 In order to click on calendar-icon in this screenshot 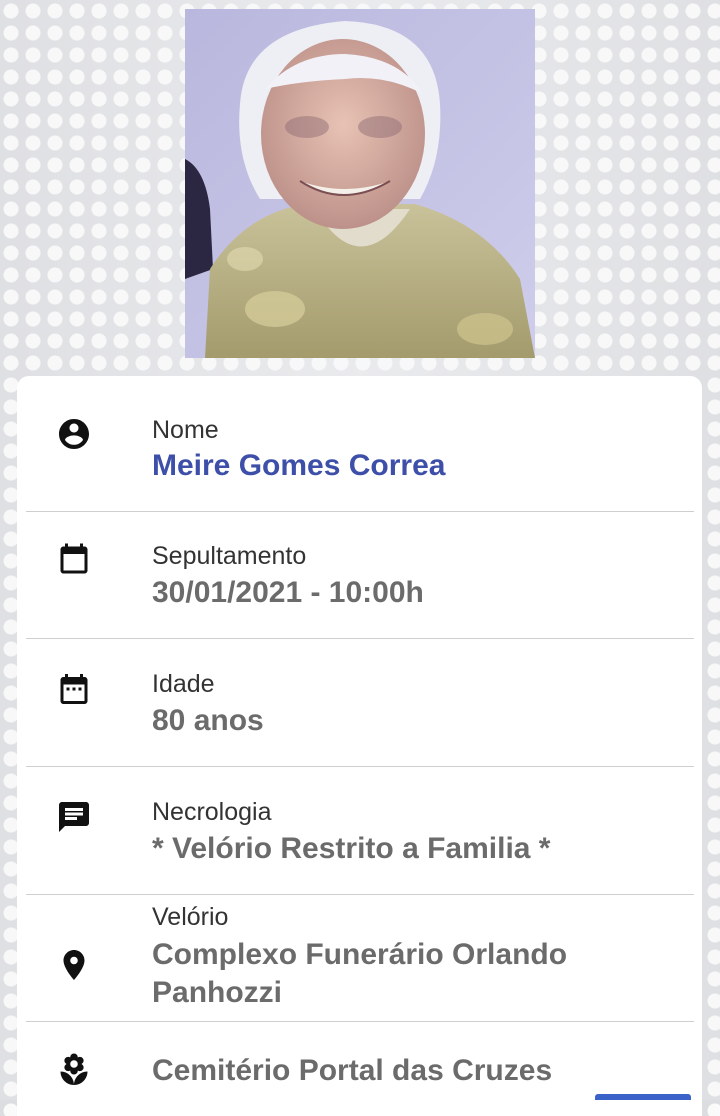, I will do `click(74, 560)`.